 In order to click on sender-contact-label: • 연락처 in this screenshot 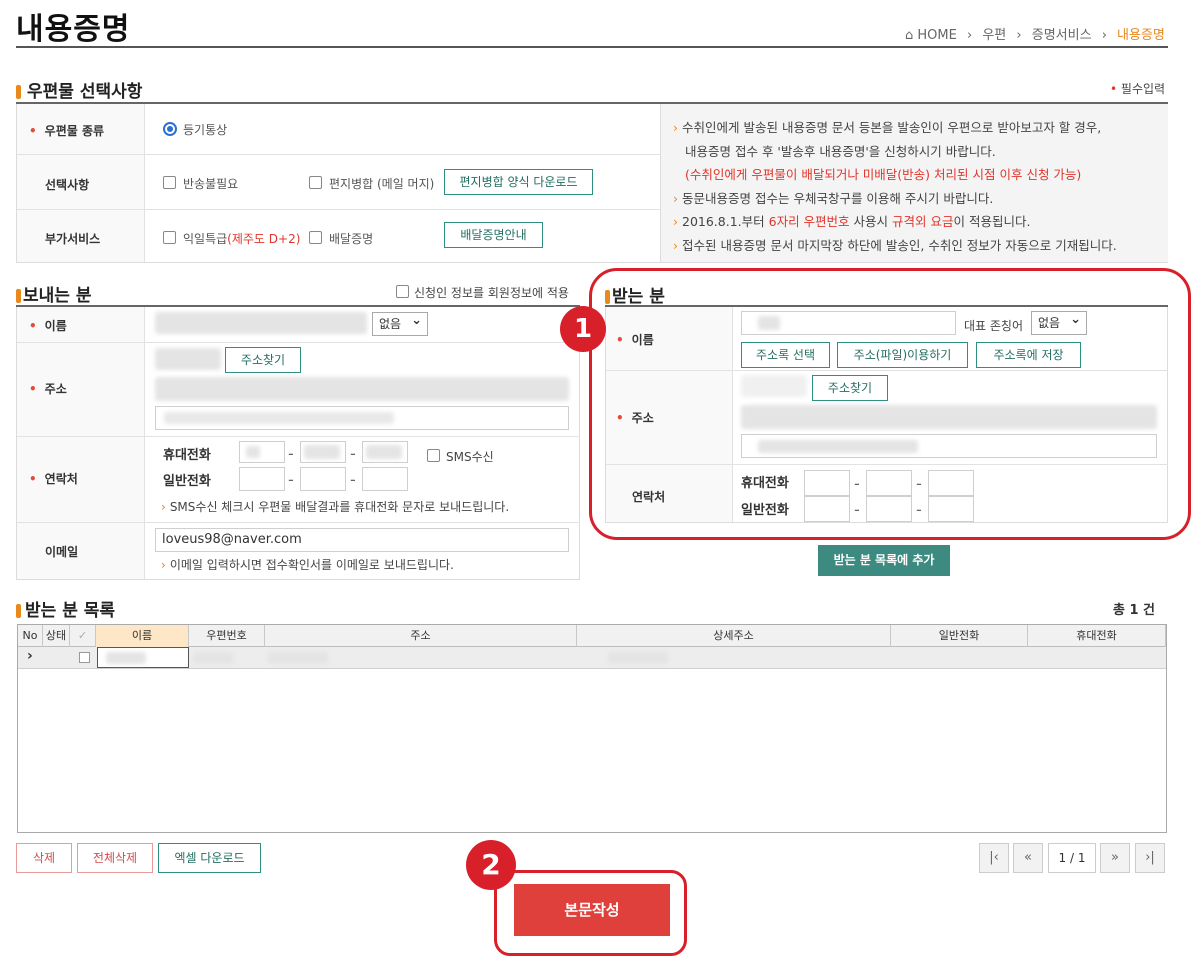, I will do `click(53, 479)`.